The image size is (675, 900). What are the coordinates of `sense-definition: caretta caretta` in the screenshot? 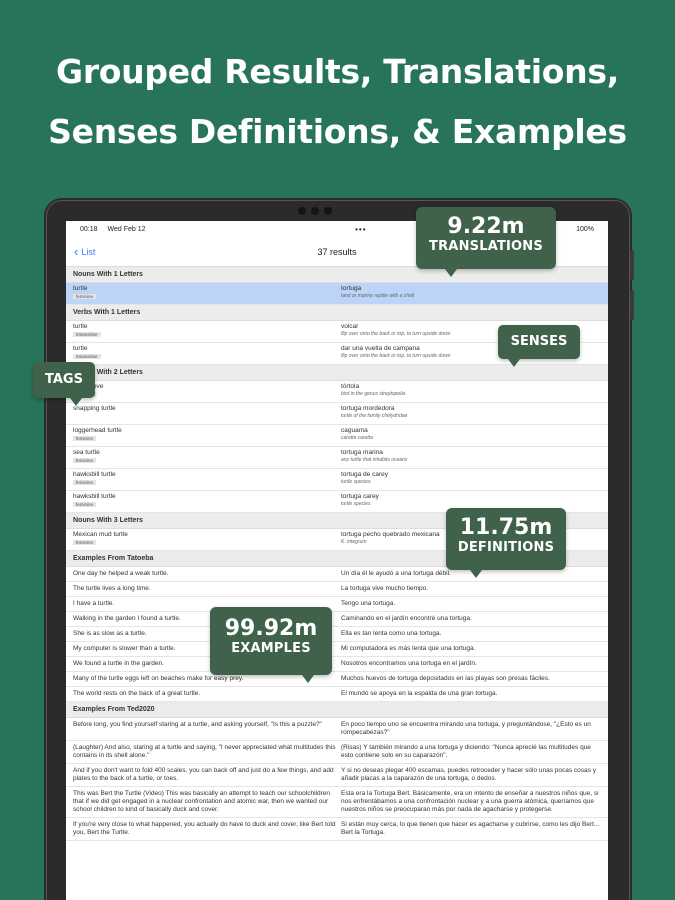 It's located at (357, 438).